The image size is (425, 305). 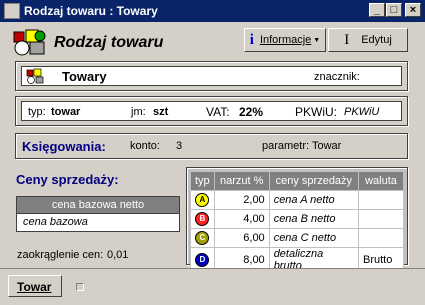 I want to click on tab-towar-label: Towar, so click(x=34, y=287).